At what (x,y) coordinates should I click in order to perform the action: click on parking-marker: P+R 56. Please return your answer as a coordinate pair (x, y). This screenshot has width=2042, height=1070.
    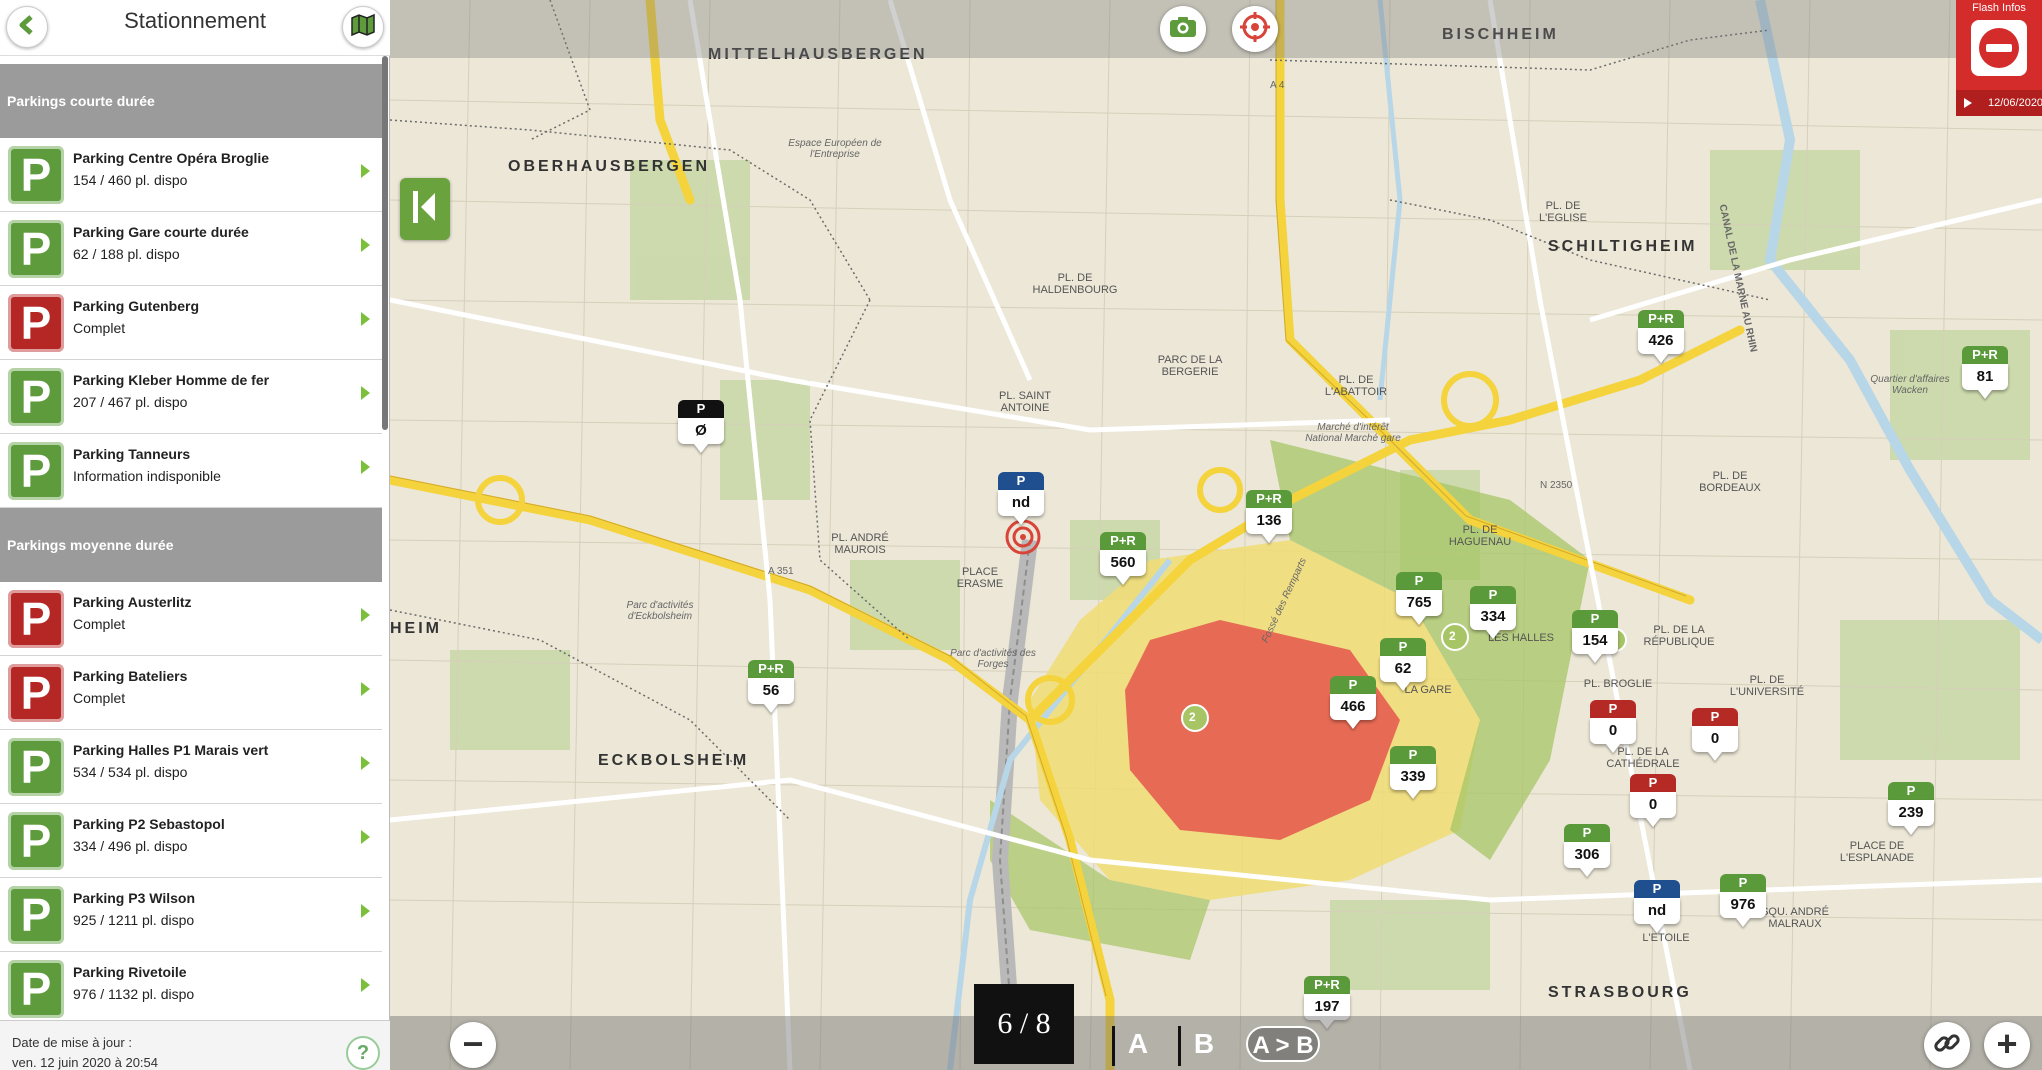
    Looking at the image, I should click on (771, 686).